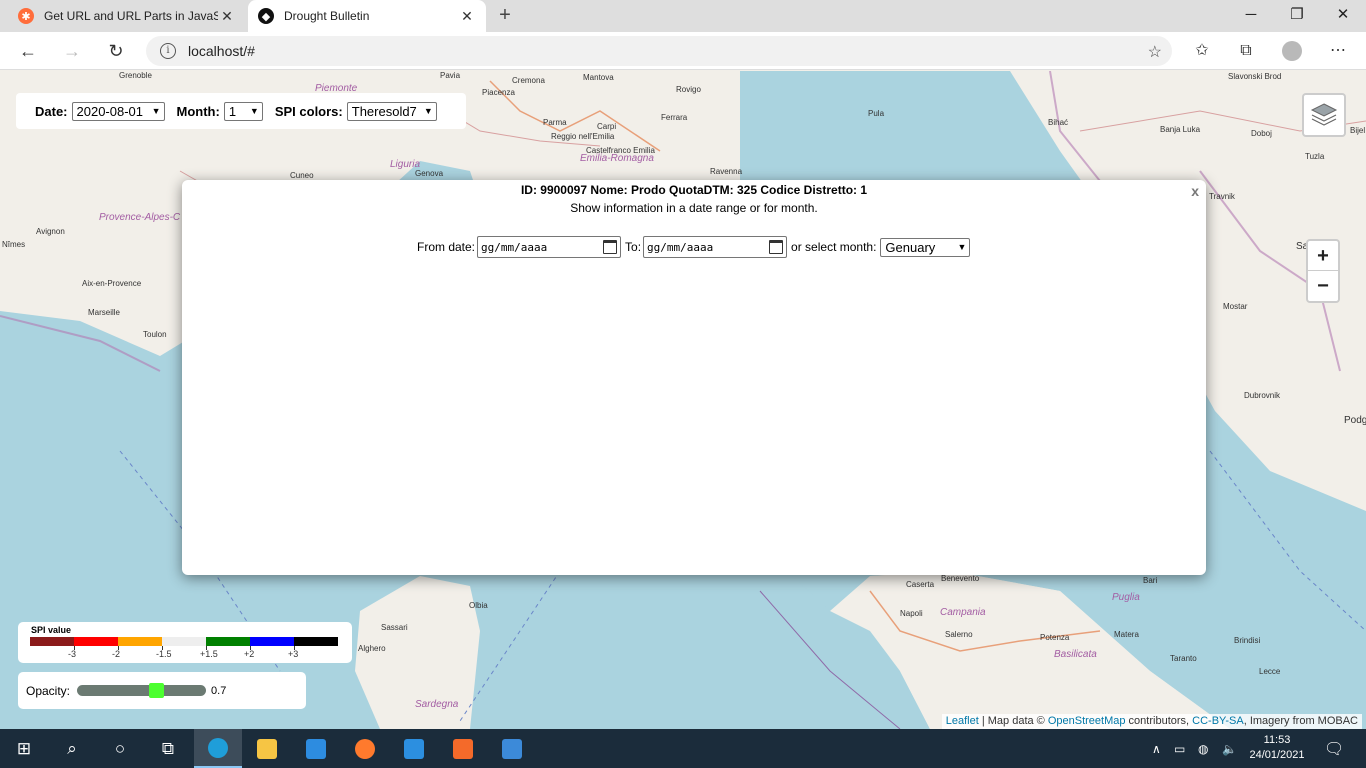 Image resolution: width=1366 pixels, height=768 pixels. I want to click on date-select: 2020-08-01 ▼, so click(118, 111).